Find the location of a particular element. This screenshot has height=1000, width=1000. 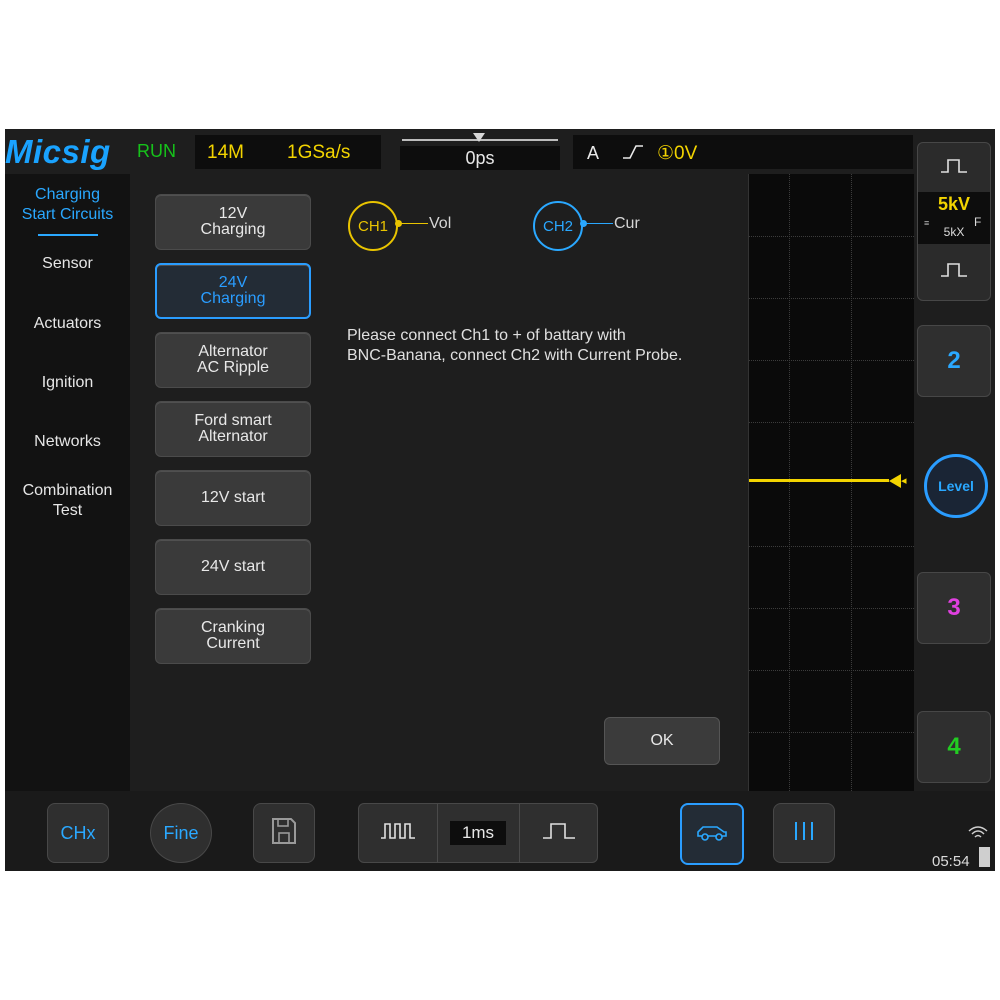

horizontal-position: 0ps is located at coordinates (480, 151).